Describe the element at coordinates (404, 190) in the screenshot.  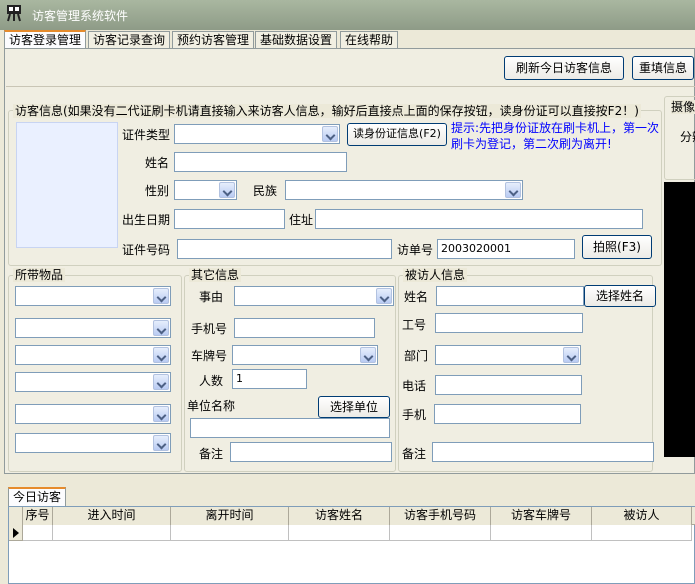
I see `ethnicity-select` at that location.